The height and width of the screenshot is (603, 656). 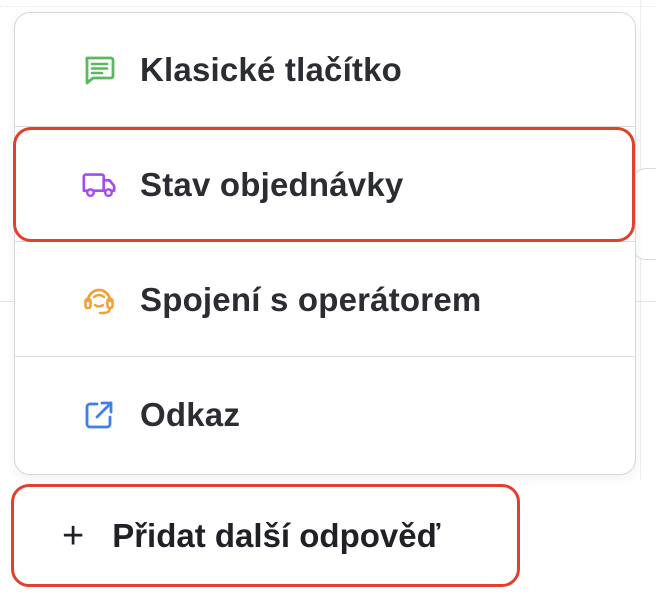 What do you see at coordinates (311, 299) in the screenshot?
I see `menu-item-label: Spojení s operátorem` at bounding box center [311, 299].